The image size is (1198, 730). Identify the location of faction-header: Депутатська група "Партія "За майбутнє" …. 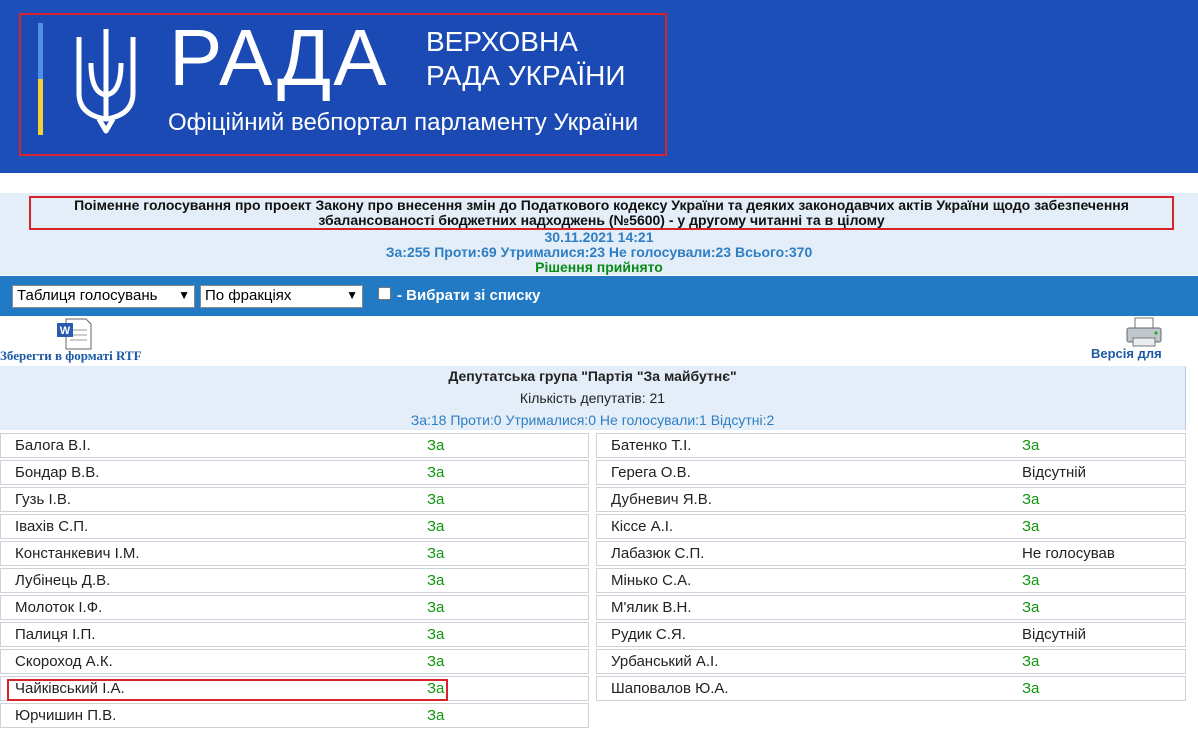
(593, 398).